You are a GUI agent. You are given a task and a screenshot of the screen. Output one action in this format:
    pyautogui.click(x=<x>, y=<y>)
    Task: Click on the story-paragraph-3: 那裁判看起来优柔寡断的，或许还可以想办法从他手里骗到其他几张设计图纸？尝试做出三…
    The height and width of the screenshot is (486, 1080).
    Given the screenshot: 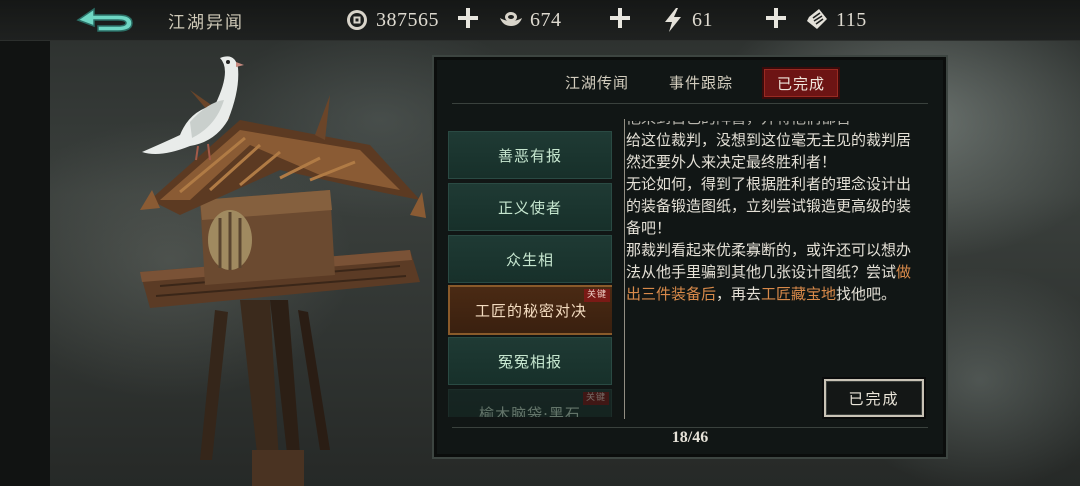 What is the action you would take?
    pyautogui.click(x=774, y=272)
    